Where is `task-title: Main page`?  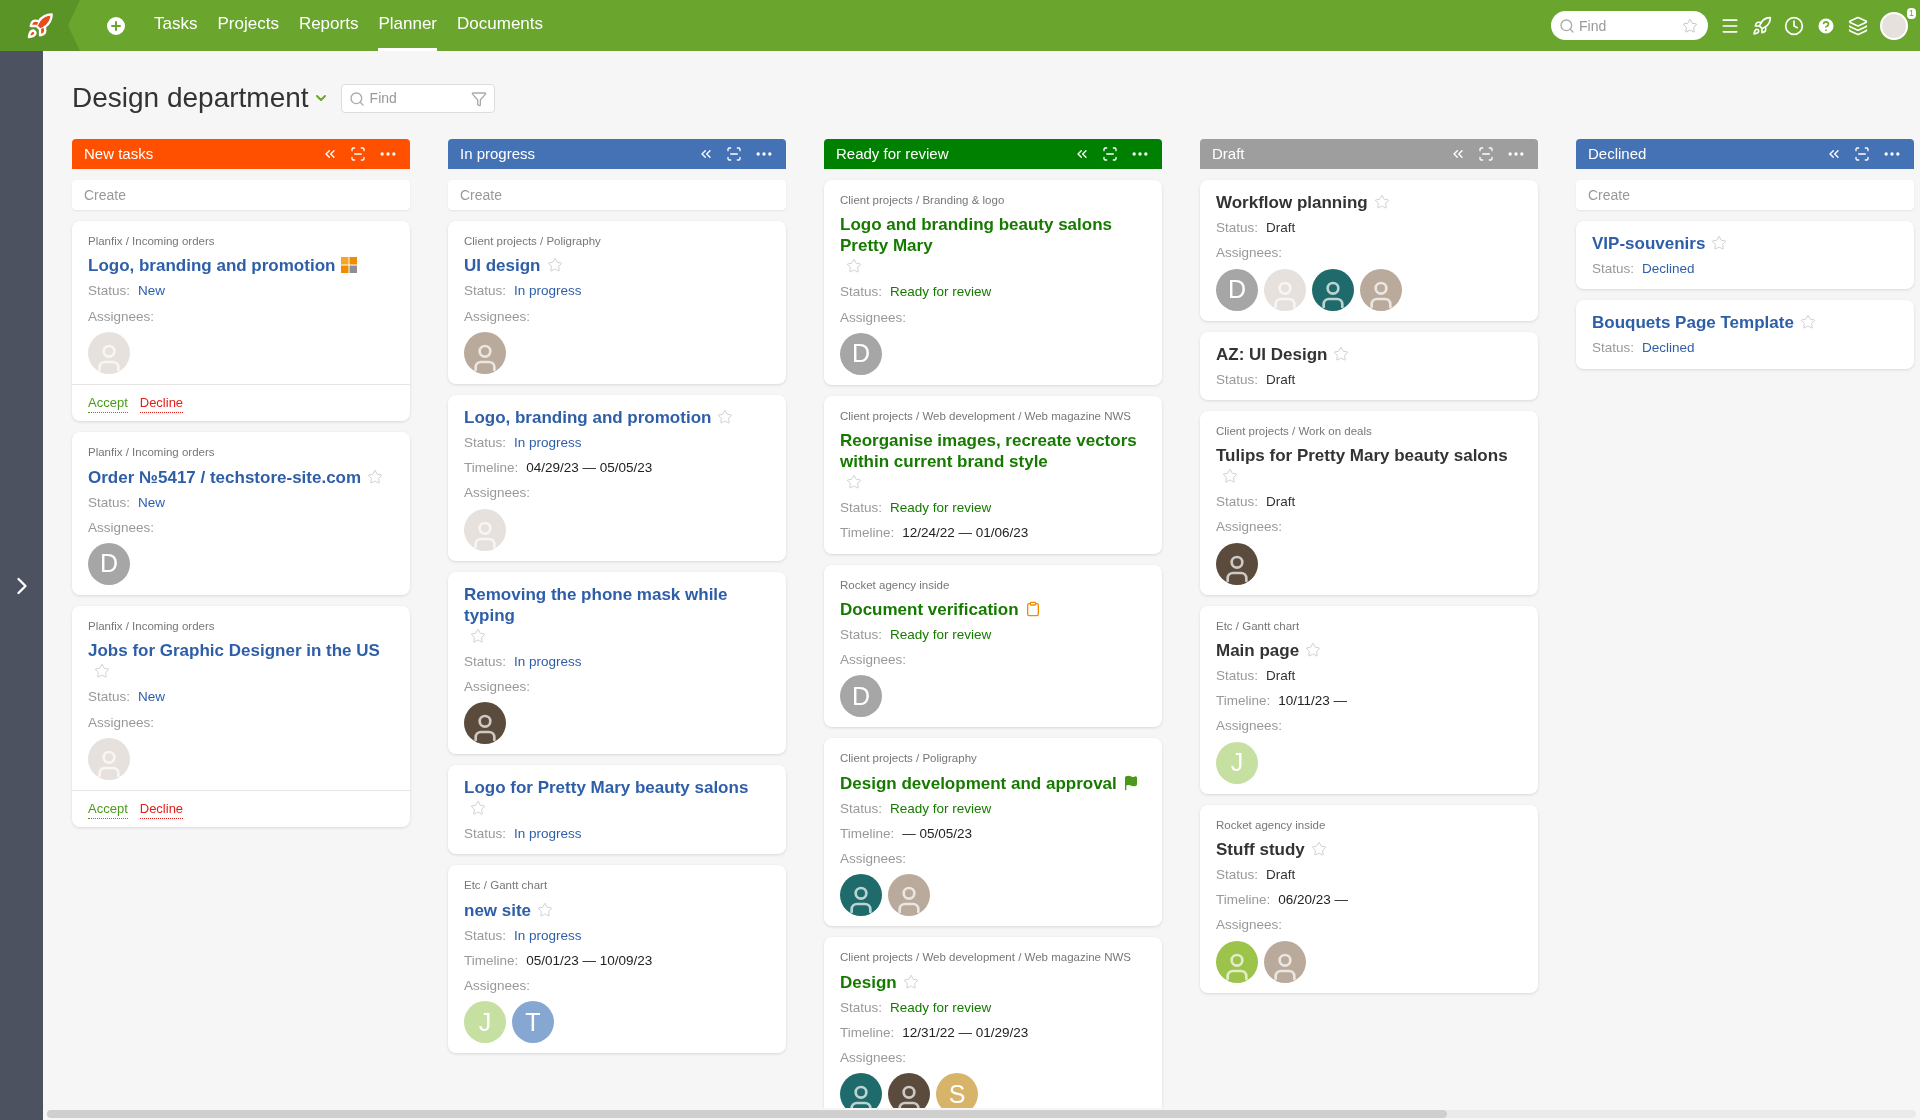 task-title: Main page is located at coordinates (1258, 650).